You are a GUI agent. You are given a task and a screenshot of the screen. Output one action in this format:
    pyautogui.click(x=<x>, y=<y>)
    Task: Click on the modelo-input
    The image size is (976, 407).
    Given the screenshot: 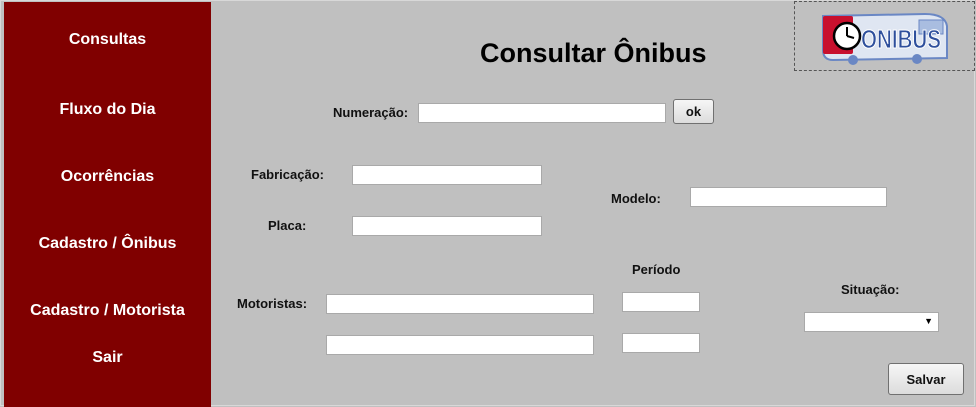 What is the action you would take?
    pyautogui.click(x=788, y=197)
    